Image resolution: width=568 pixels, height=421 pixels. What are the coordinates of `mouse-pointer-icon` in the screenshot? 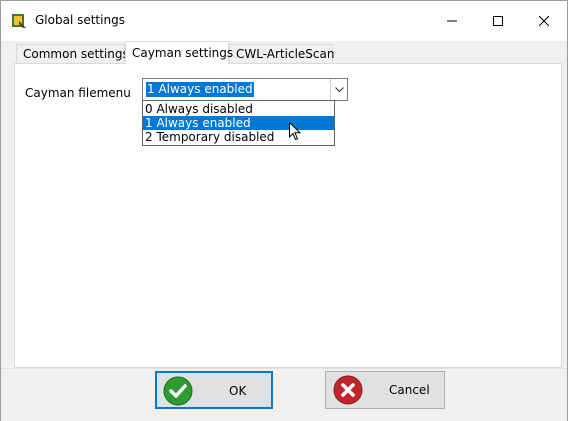 It's located at (295, 132).